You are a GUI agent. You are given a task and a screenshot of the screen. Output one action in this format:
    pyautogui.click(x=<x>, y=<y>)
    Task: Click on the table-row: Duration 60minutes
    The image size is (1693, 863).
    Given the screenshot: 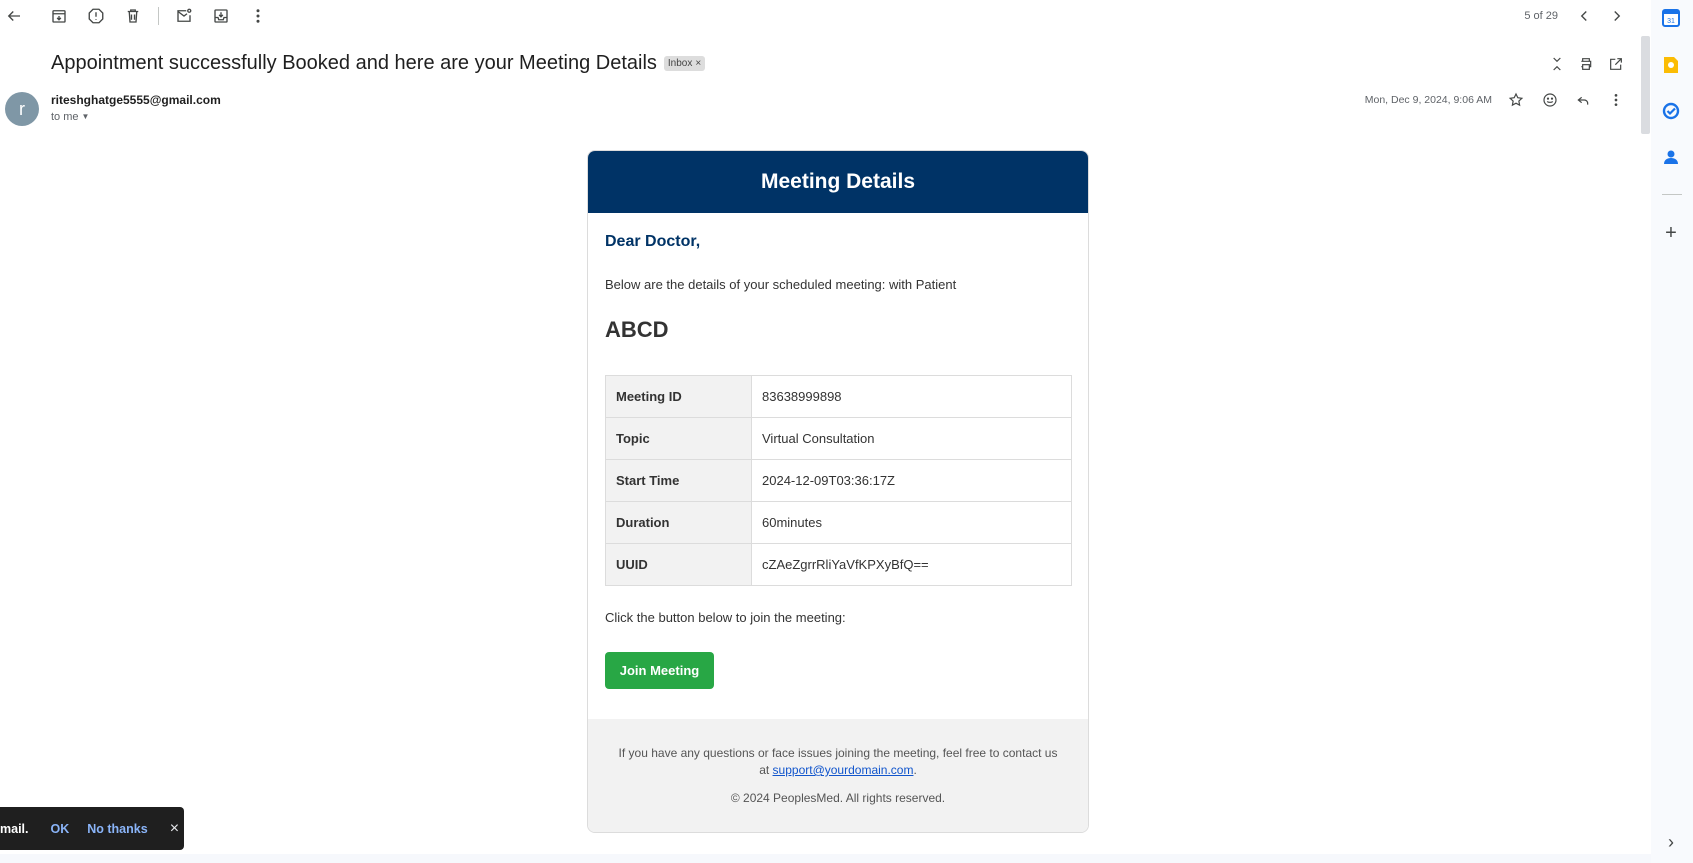 What is the action you would take?
    pyautogui.click(x=838, y=522)
    